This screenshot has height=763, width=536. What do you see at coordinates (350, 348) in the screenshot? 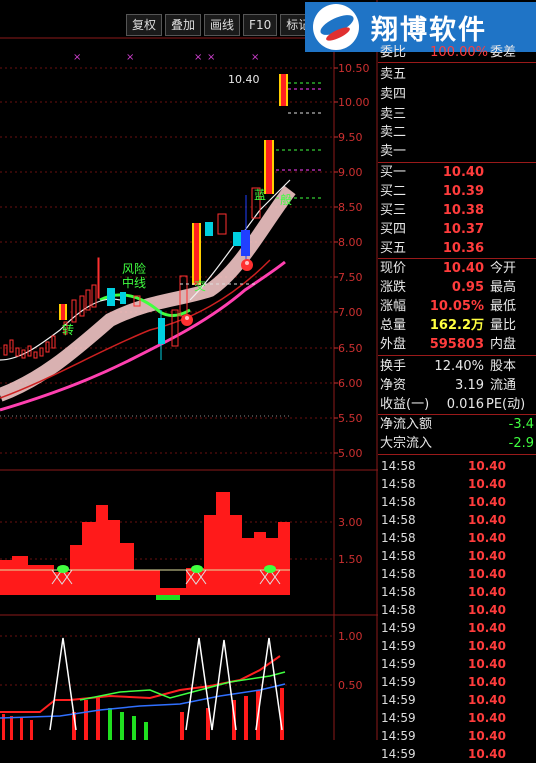
I see `price-tick: 6.50` at bounding box center [350, 348].